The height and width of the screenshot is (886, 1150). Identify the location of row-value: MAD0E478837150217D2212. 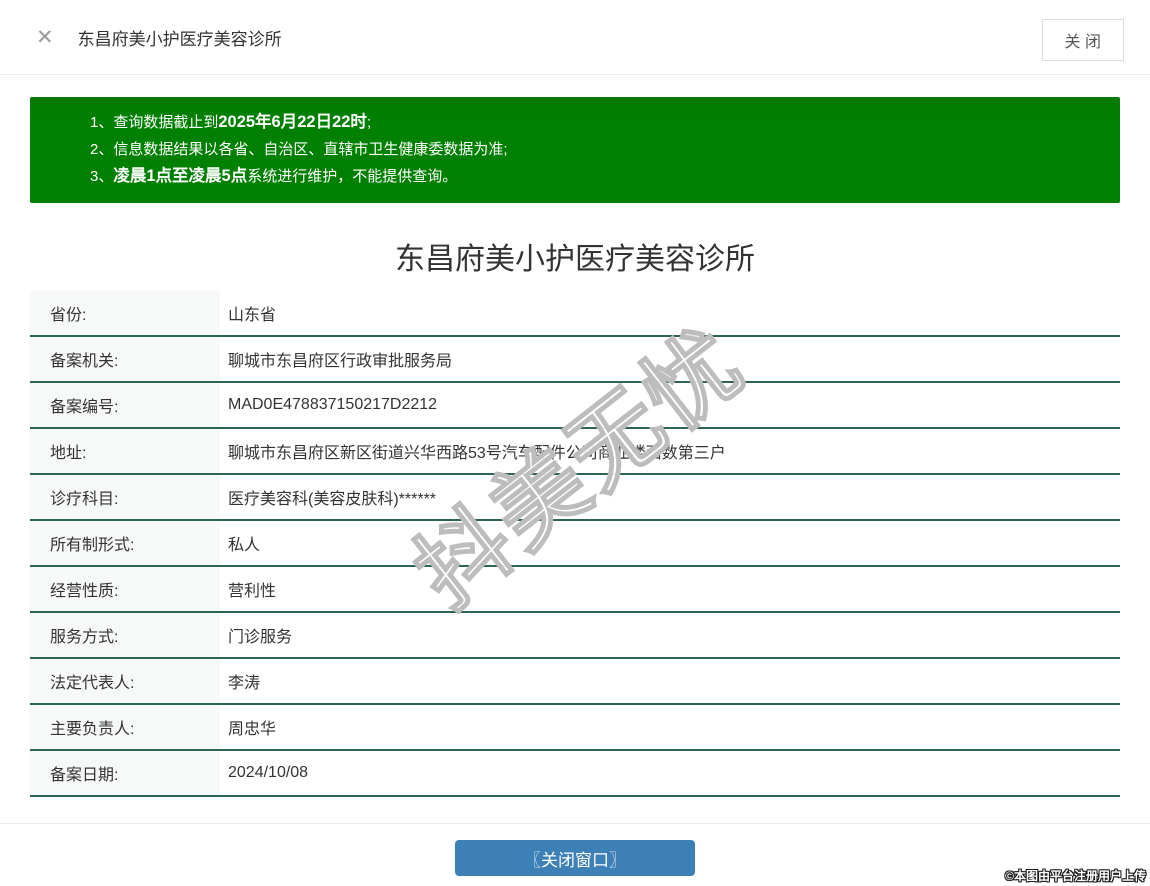
(670, 405).